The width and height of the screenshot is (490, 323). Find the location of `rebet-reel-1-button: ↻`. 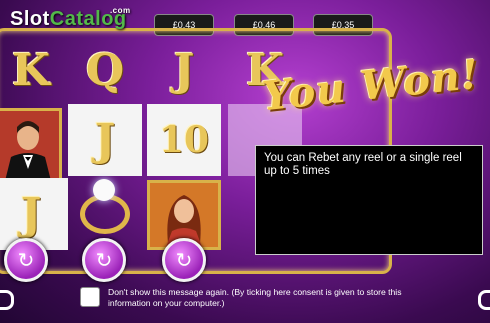

rebet-reel-1-button: ↻ is located at coordinates (26, 260).